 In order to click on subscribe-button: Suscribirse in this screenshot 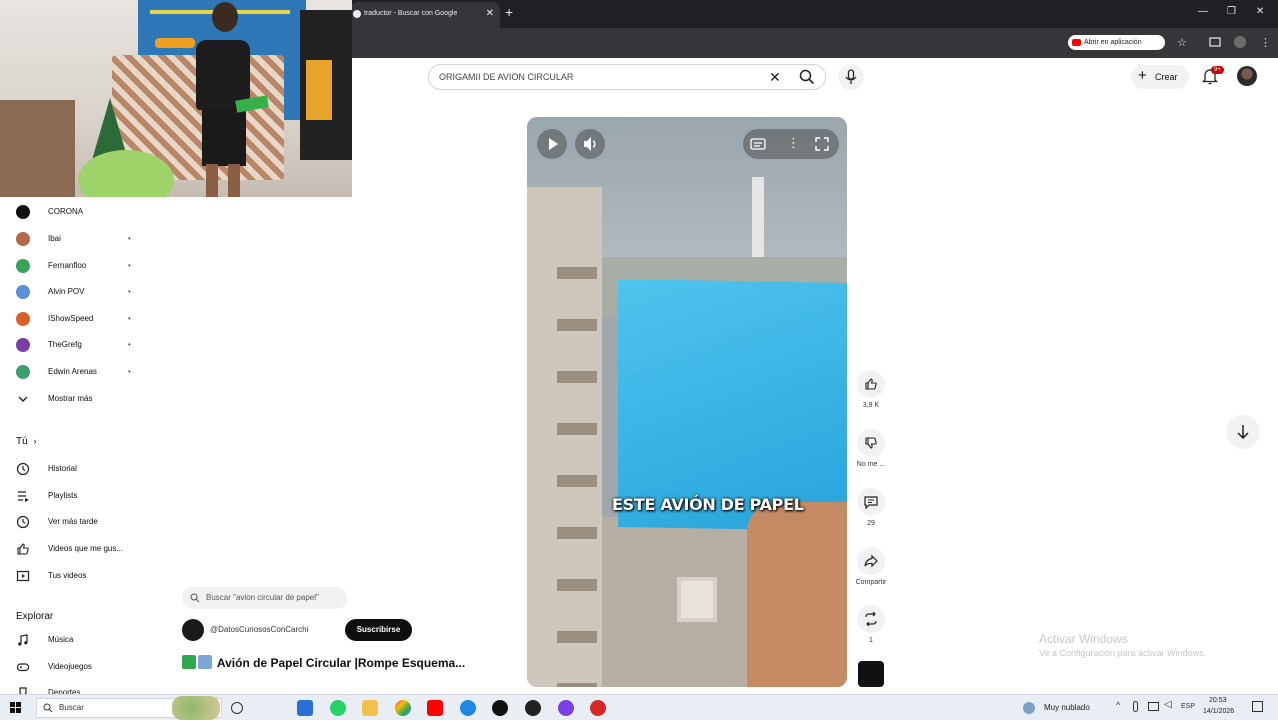, I will do `click(378, 630)`.